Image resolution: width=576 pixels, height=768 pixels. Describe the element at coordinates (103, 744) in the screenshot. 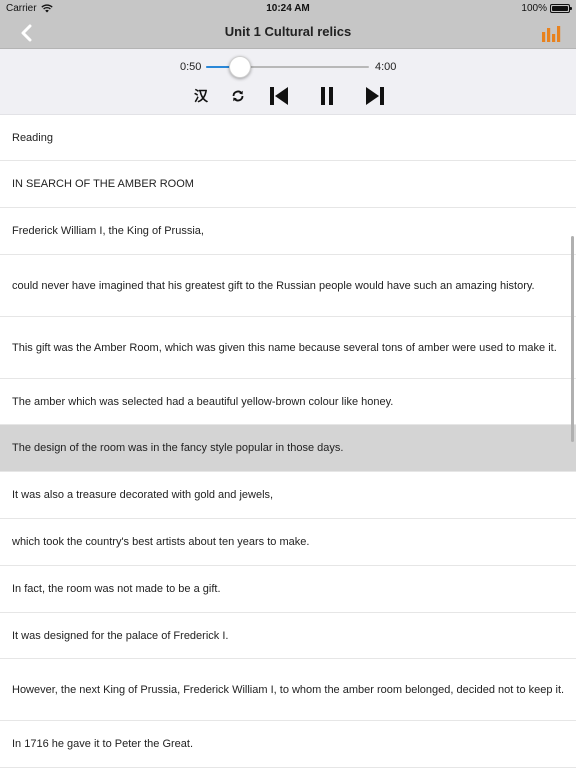

I see `sentence-text: In 1716 he gave it to Peter the Great.` at that location.